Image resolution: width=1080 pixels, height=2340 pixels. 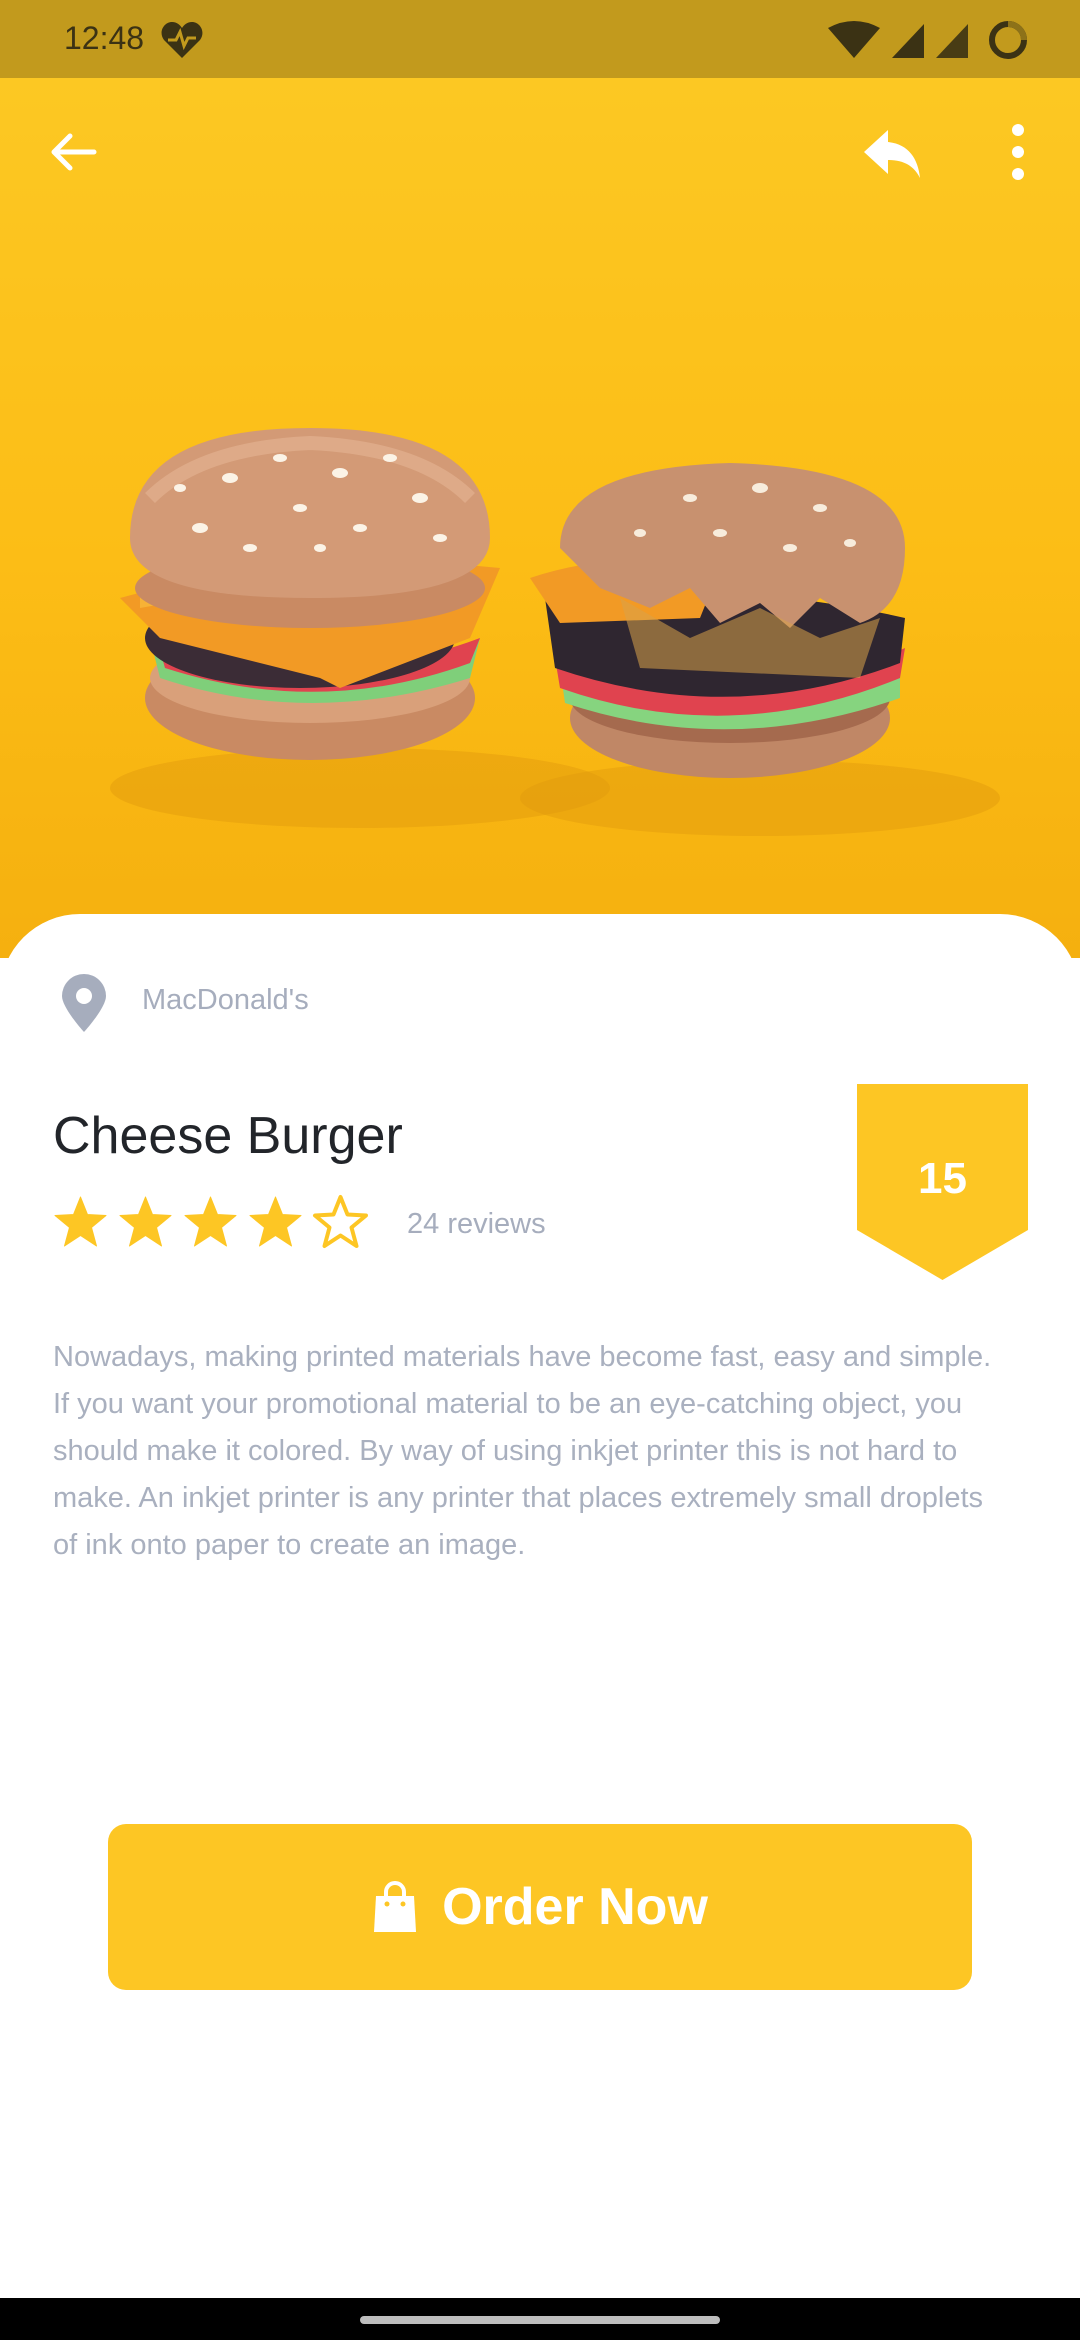 What do you see at coordinates (927, 40) in the screenshot?
I see `status-icons` at bounding box center [927, 40].